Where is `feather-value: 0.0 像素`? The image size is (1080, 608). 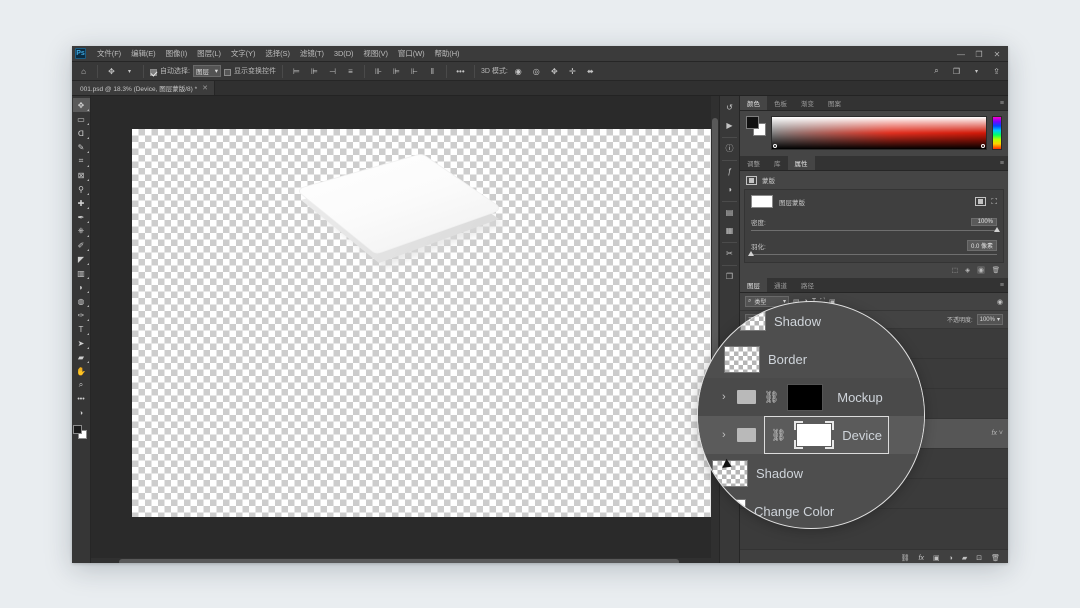 feather-value: 0.0 像素 is located at coordinates (981, 245).